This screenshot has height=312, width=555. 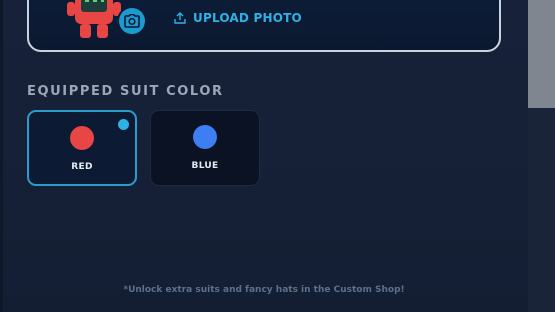 I want to click on upload-icon, so click(x=180, y=18).